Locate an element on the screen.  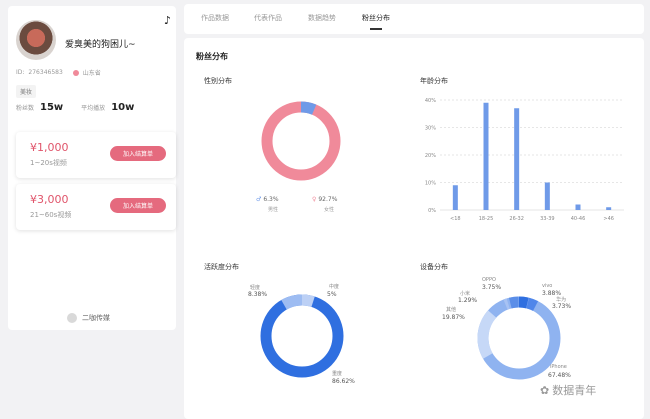
avg-play-label: 平均播放 is located at coordinates (93, 108).